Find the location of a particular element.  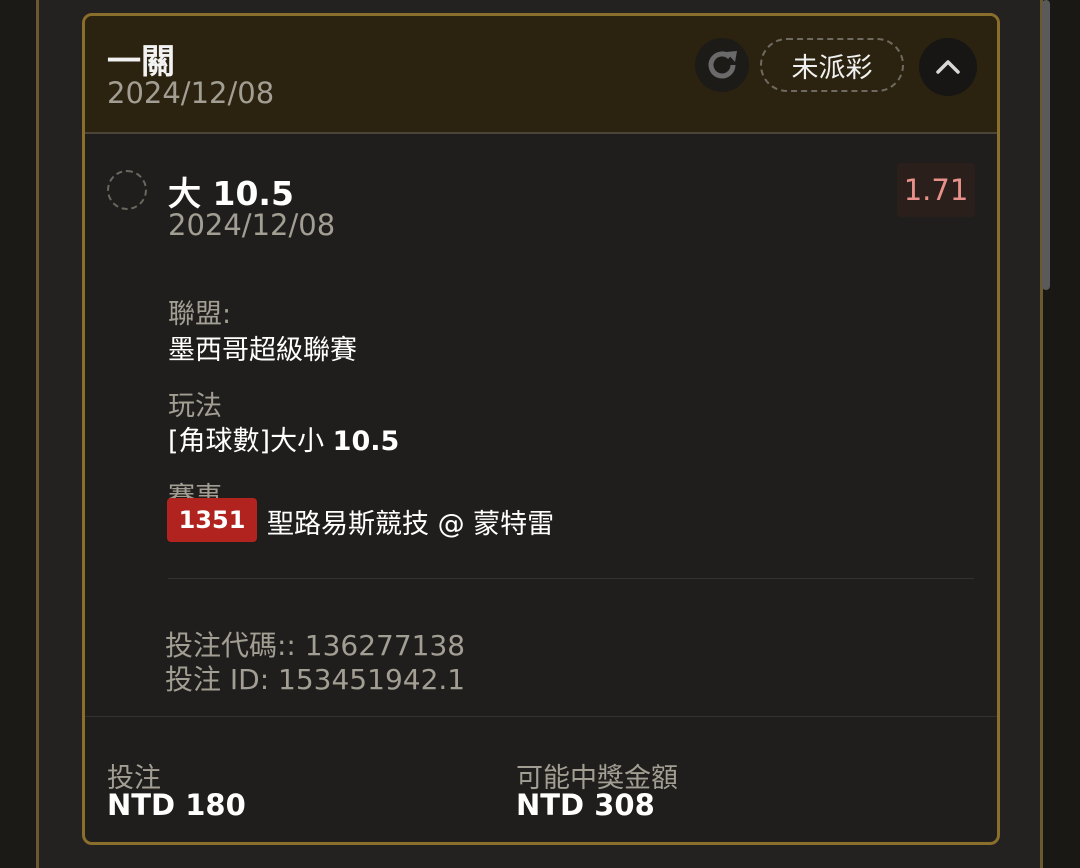

market-value: [角球數]大小 10.5 is located at coordinates (283, 438).